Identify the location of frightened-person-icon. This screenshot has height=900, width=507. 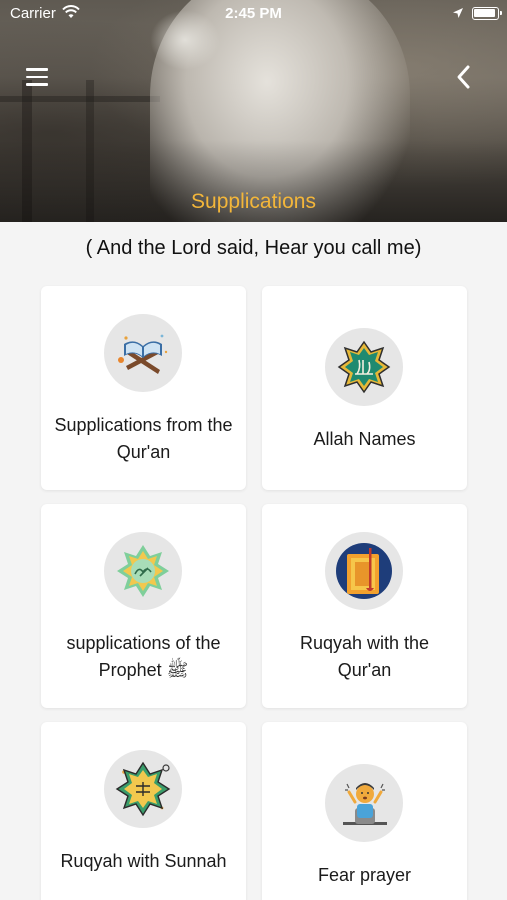
(364, 803).